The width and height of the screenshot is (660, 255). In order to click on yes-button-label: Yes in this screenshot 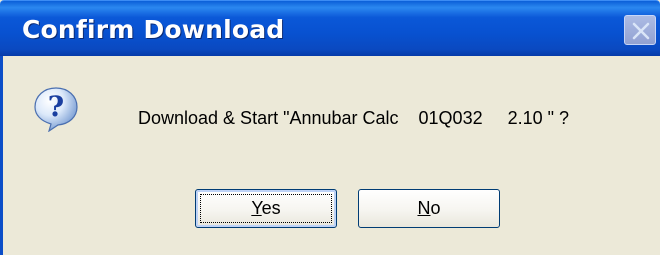, I will do `click(266, 208)`.